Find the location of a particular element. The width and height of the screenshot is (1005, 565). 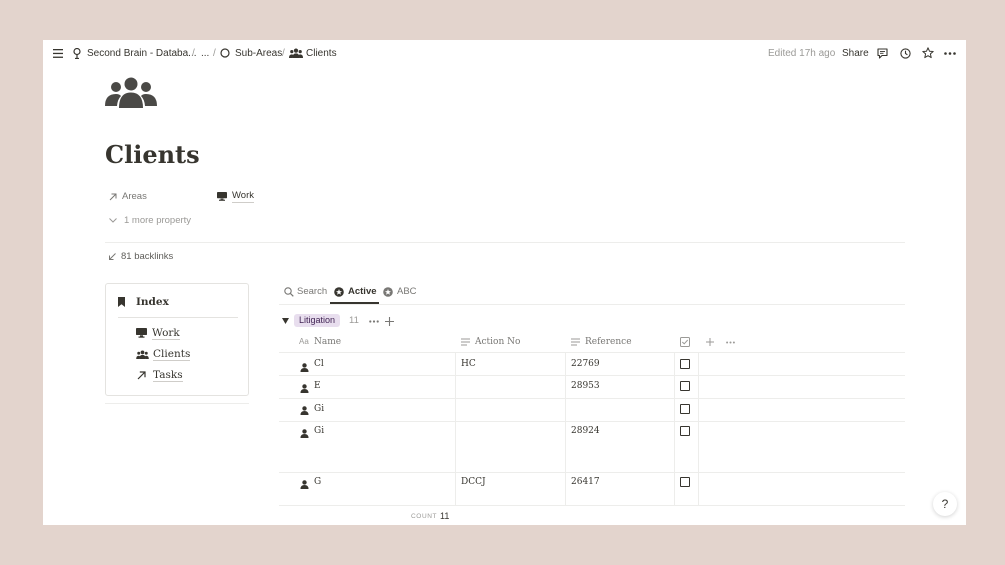

cell-name: G is located at coordinates (317, 482).